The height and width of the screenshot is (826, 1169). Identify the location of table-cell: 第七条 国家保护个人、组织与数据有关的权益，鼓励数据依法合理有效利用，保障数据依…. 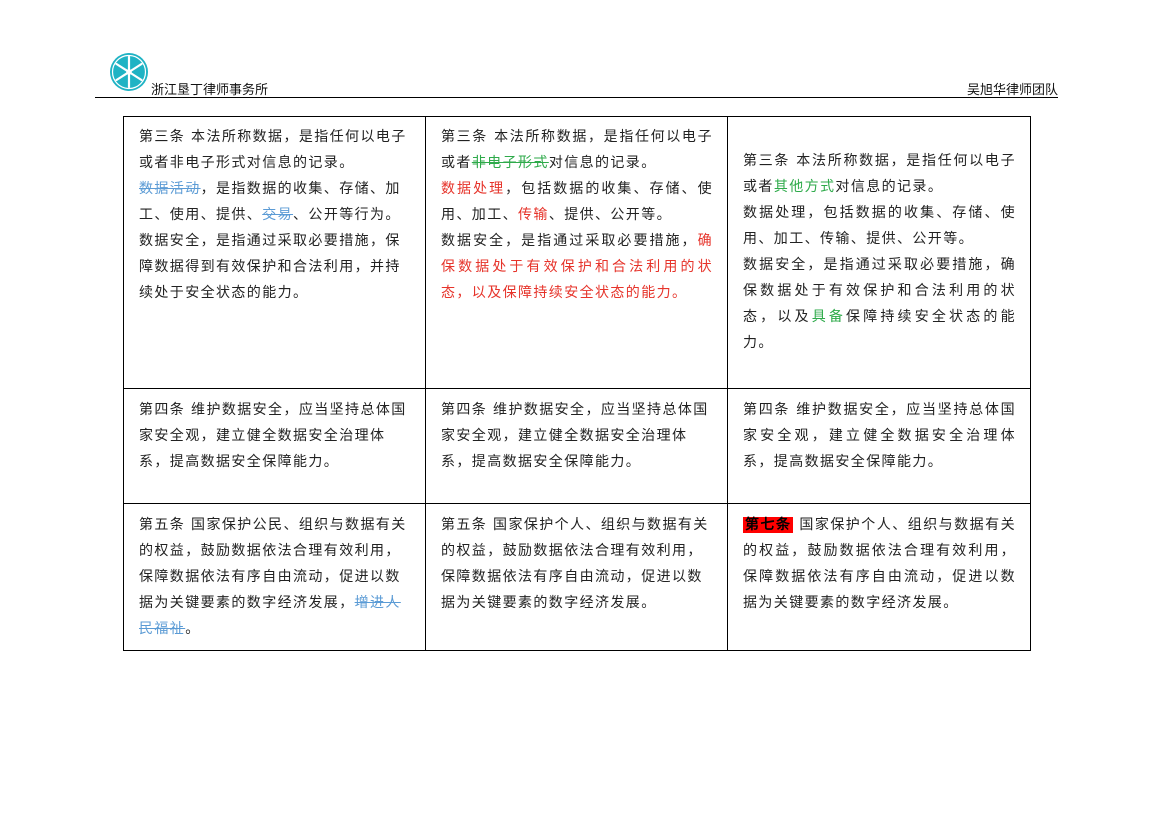
(879, 577).